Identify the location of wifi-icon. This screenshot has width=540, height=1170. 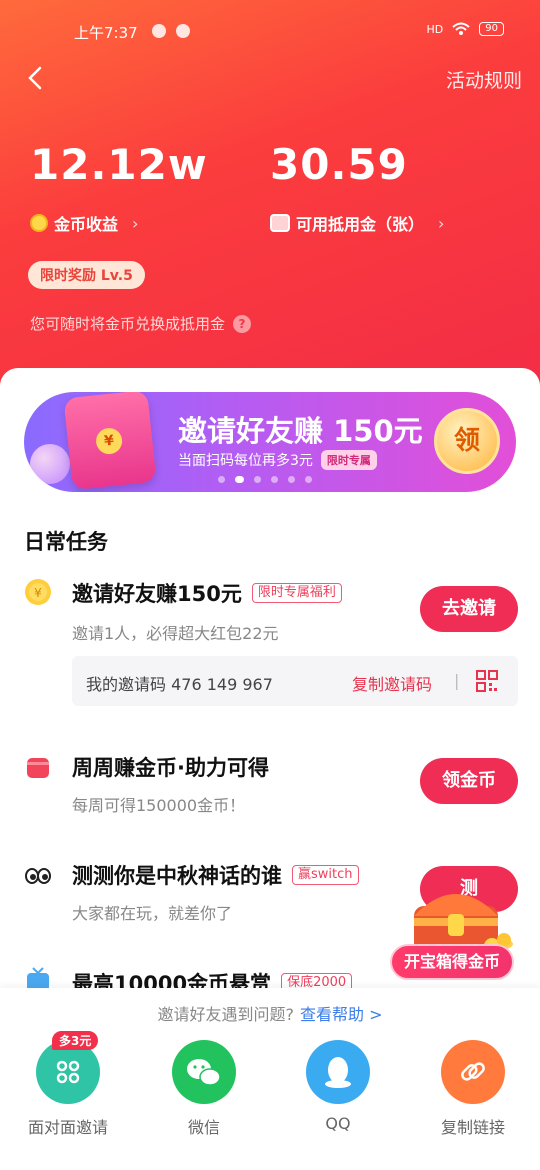
(461, 28).